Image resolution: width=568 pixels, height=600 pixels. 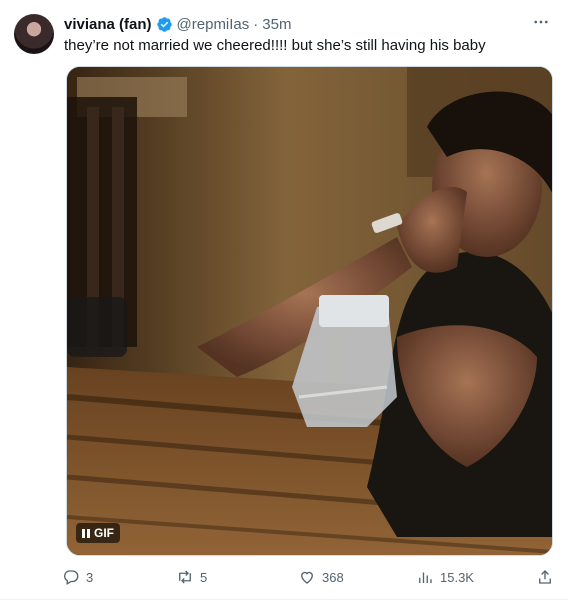 I want to click on retweet-icon, so click(x=185, y=577).